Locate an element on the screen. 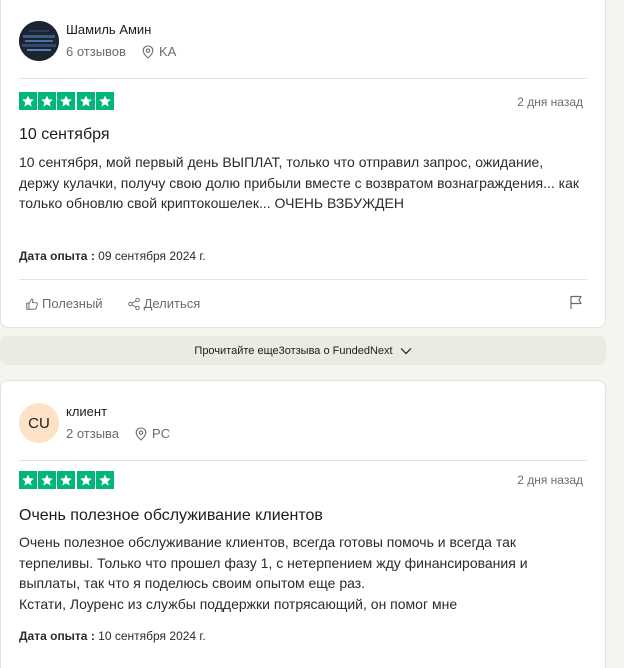 The height and width of the screenshot is (668, 624). reviewer-profile: Шамиль Амин 6 отзывов KA is located at coordinates (97, 41).